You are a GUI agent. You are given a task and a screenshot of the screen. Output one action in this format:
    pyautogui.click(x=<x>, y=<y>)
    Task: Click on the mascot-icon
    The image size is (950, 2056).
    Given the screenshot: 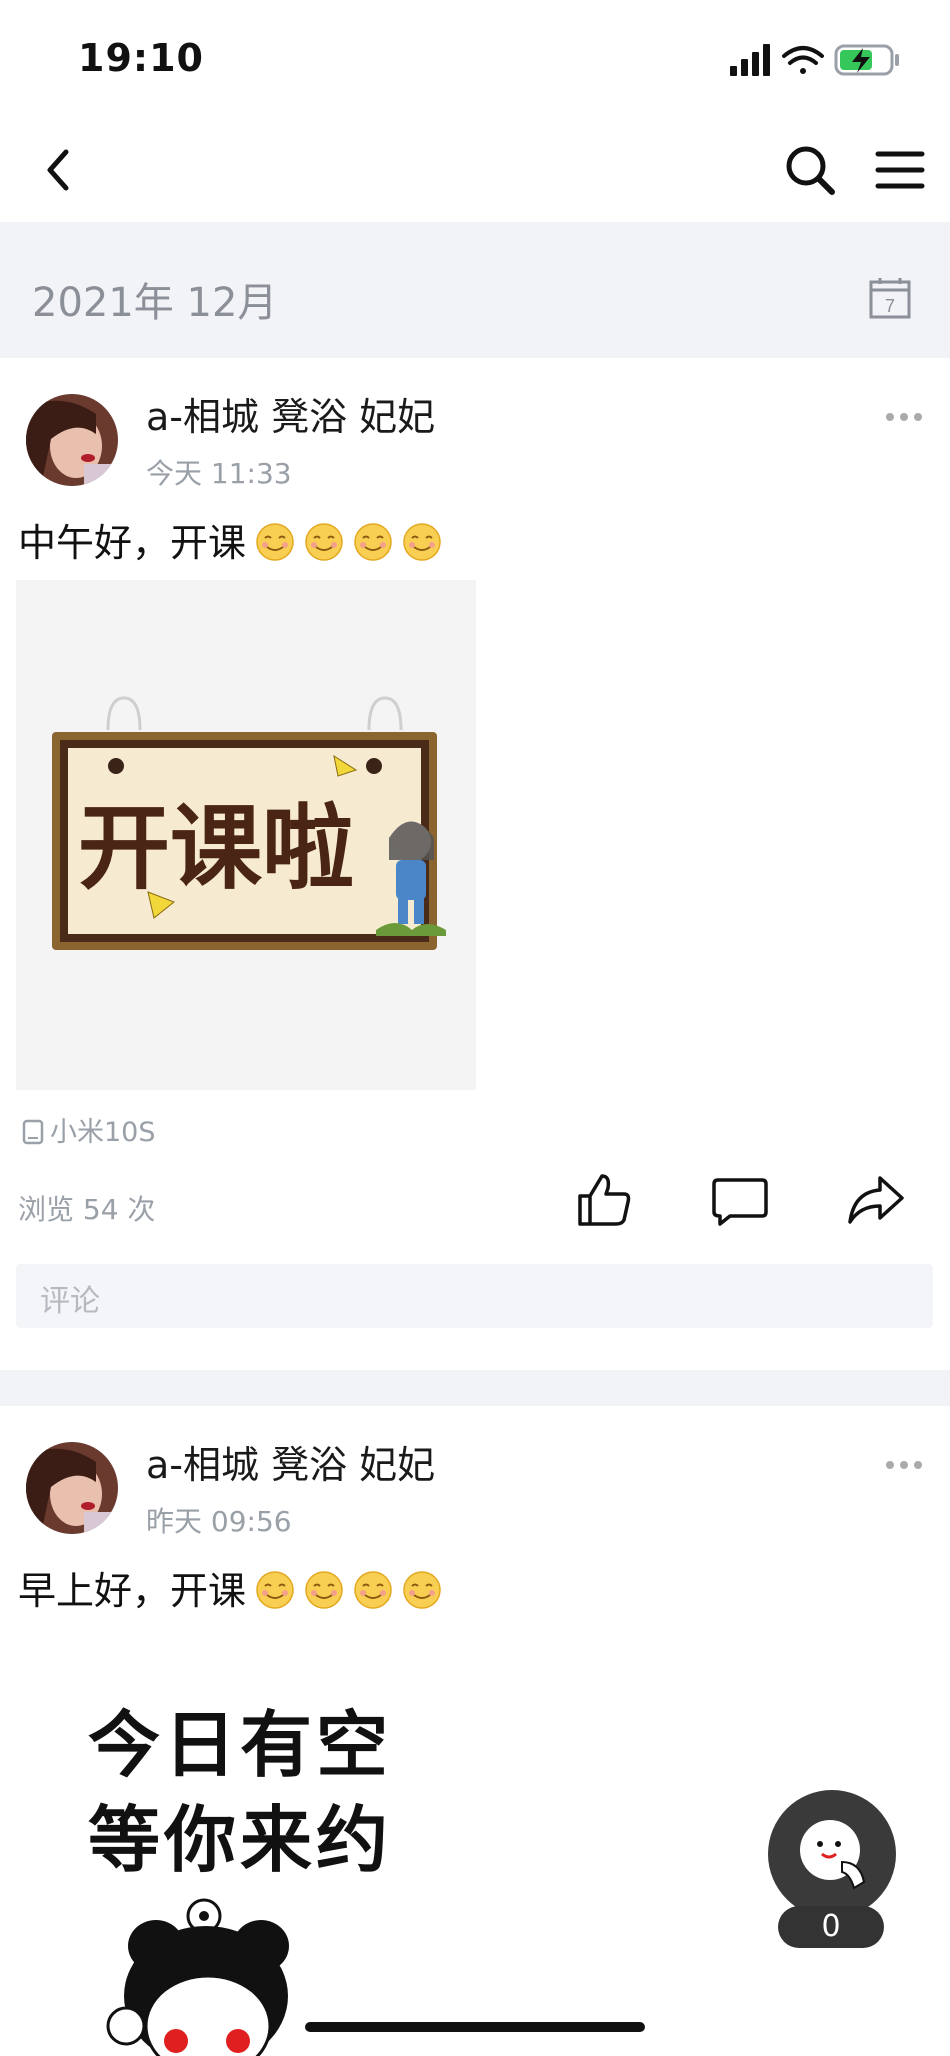 What is the action you would take?
    pyautogui.click(x=833, y=1855)
    